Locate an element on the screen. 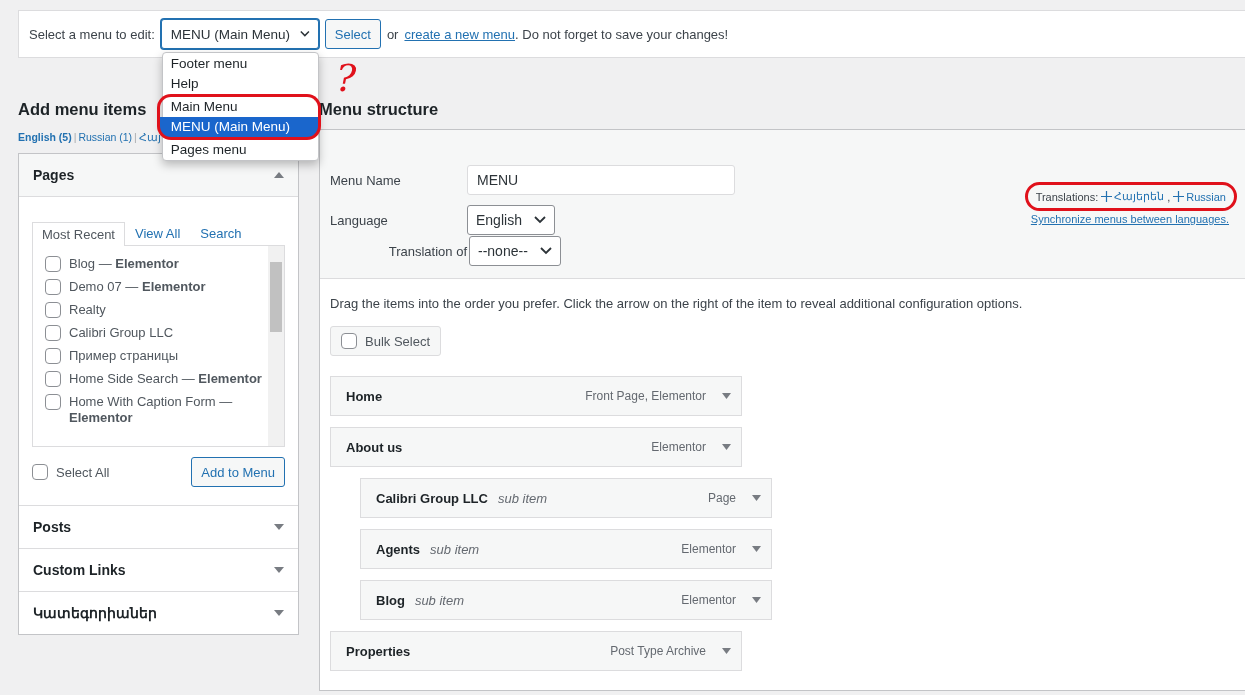  translations-label: Translations: is located at coordinates (1067, 196).